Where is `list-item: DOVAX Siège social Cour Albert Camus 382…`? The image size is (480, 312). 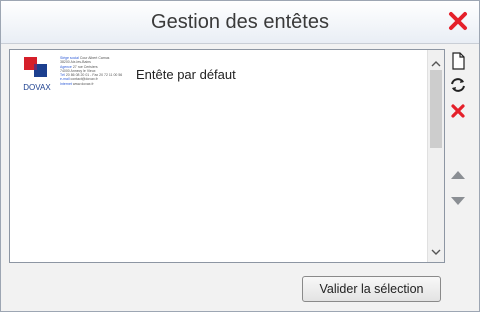 list-item: DOVAX Siège social Cour Albert Camus 382… is located at coordinates (217, 74).